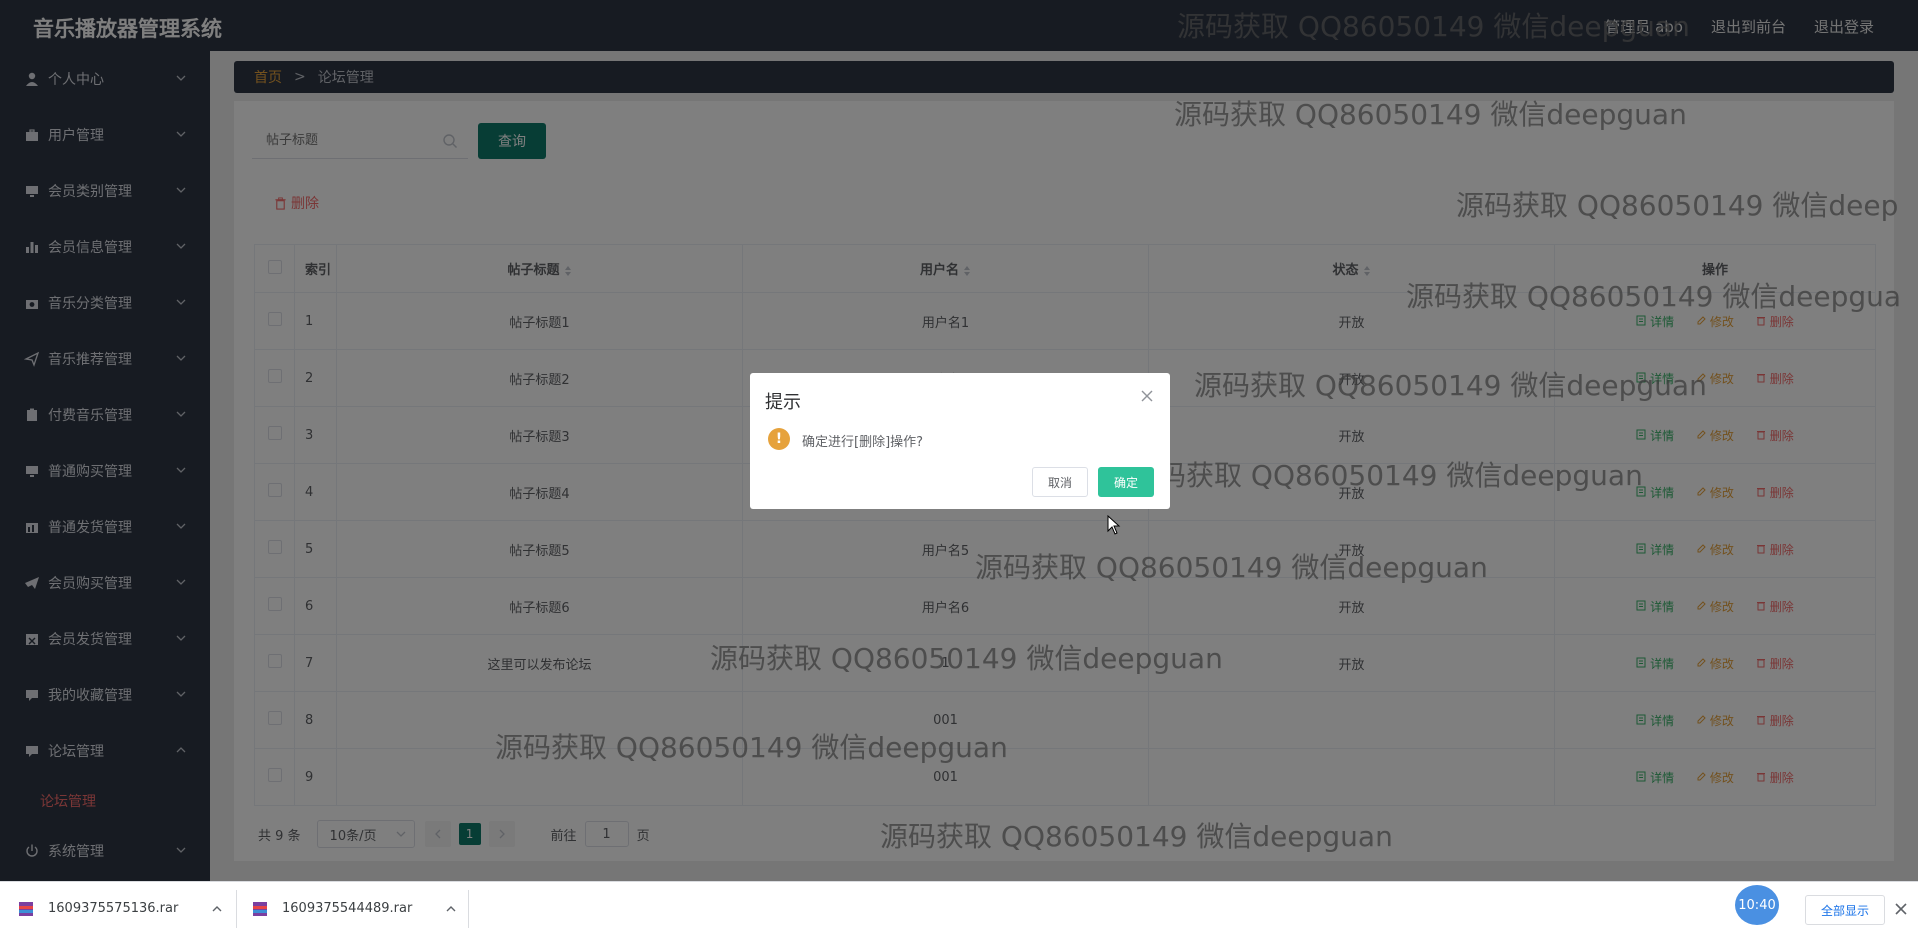  What do you see at coordinates (1757, 905) in the screenshot?
I see `clock-widget: 10:40` at bounding box center [1757, 905].